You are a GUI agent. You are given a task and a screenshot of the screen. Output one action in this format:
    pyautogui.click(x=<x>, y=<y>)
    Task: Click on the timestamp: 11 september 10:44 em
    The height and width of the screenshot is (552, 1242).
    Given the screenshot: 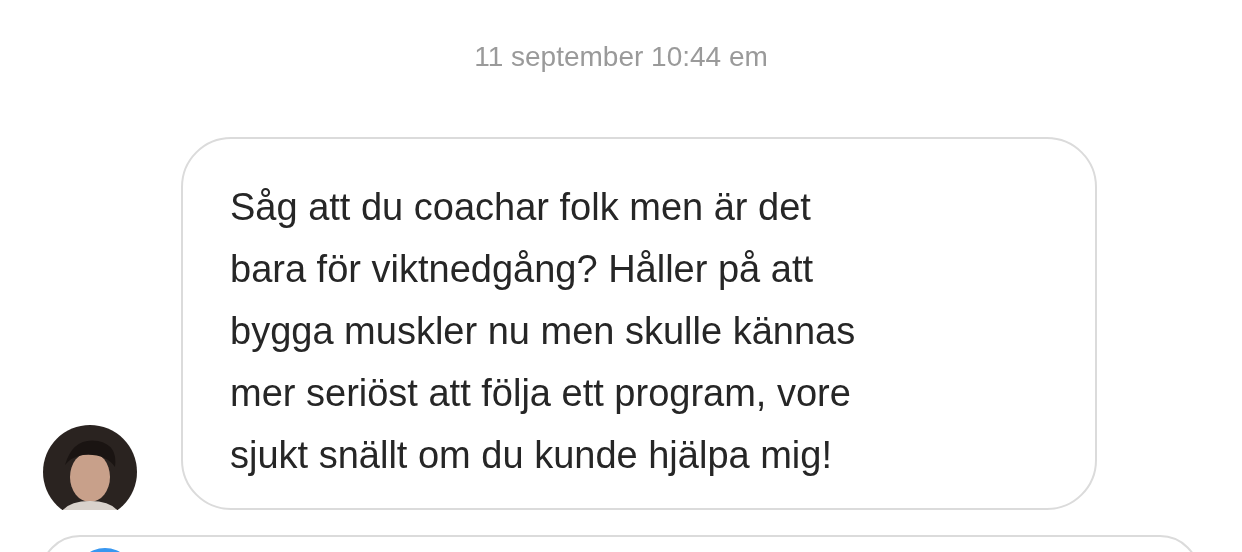 What is the action you would take?
    pyautogui.click(x=621, y=57)
    